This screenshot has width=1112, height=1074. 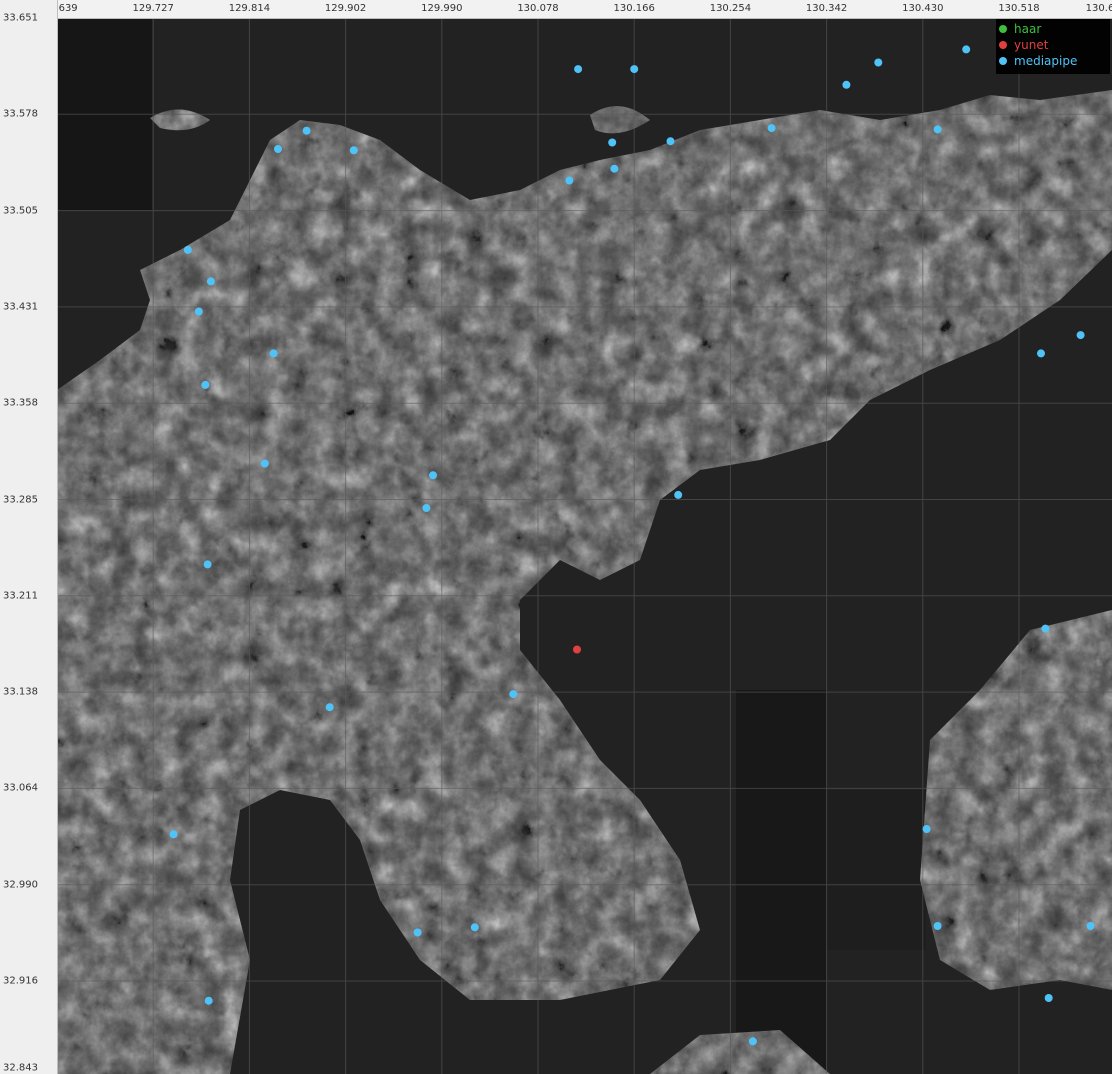 I want to click on lat-tick-label: 33.064, so click(x=20, y=788).